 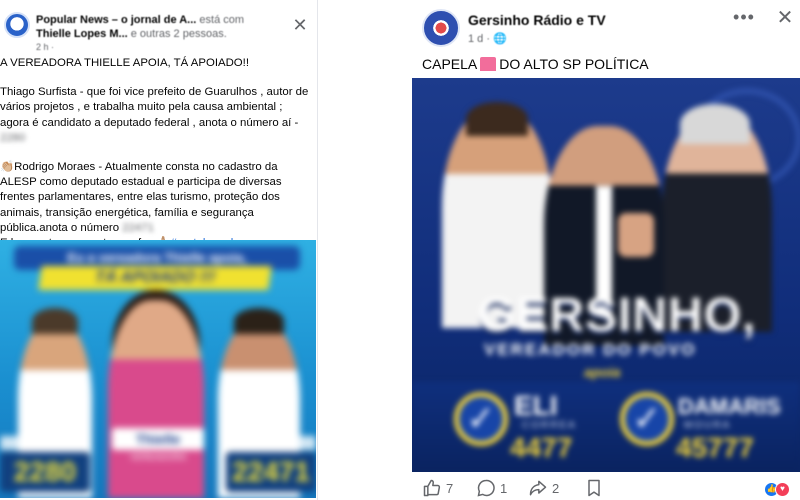 What do you see at coordinates (271, 472) in the screenshot?
I see `image-number-right: 22471` at bounding box center [271, 472].